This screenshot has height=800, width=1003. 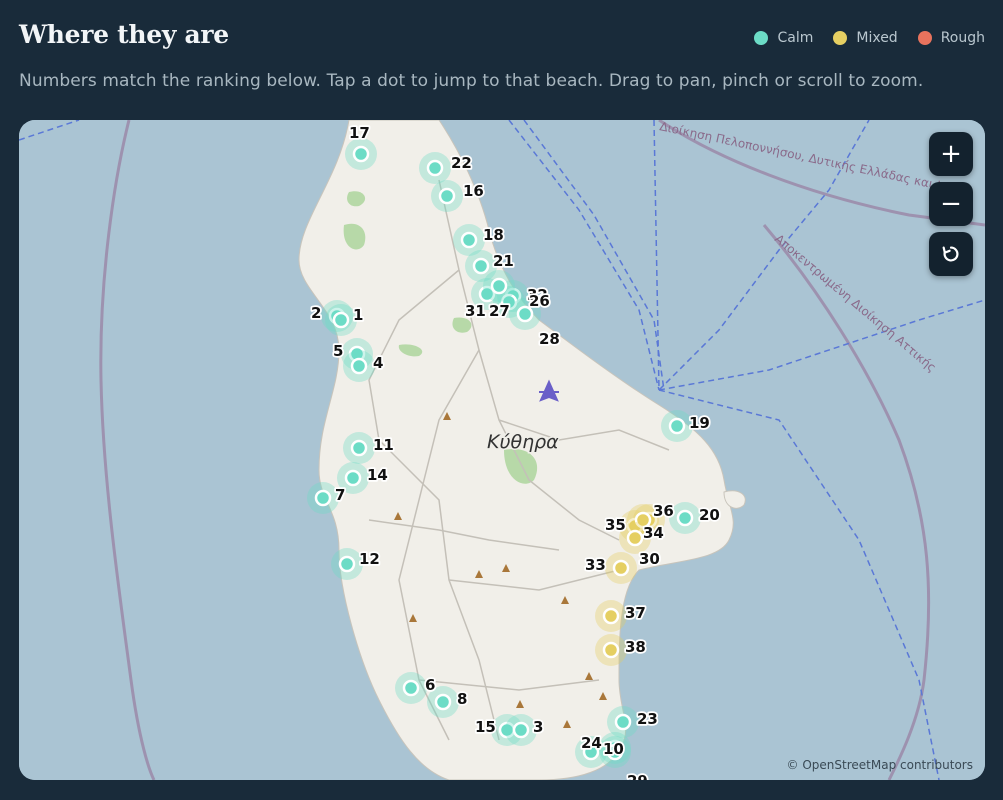 What do you see at coordinates (699, 423) in the screenshot?
I see `marker-label-19: 19` at bounding box center [699, 423].